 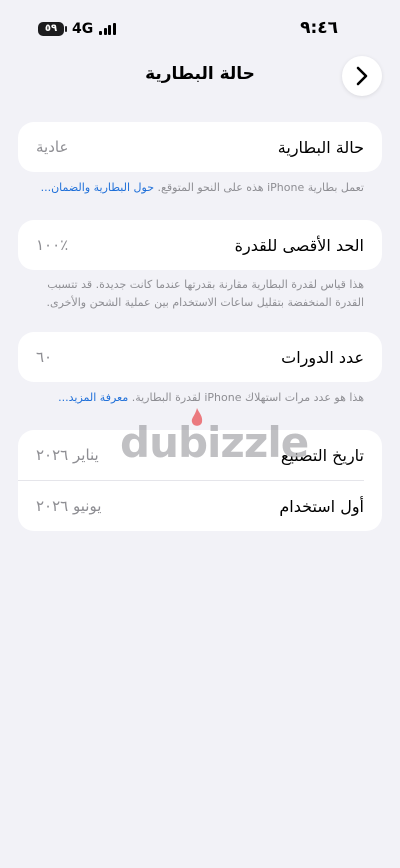 I want to click on cycle-count-group: عدد الدورات ٦٠, so click(x=200, y=357).